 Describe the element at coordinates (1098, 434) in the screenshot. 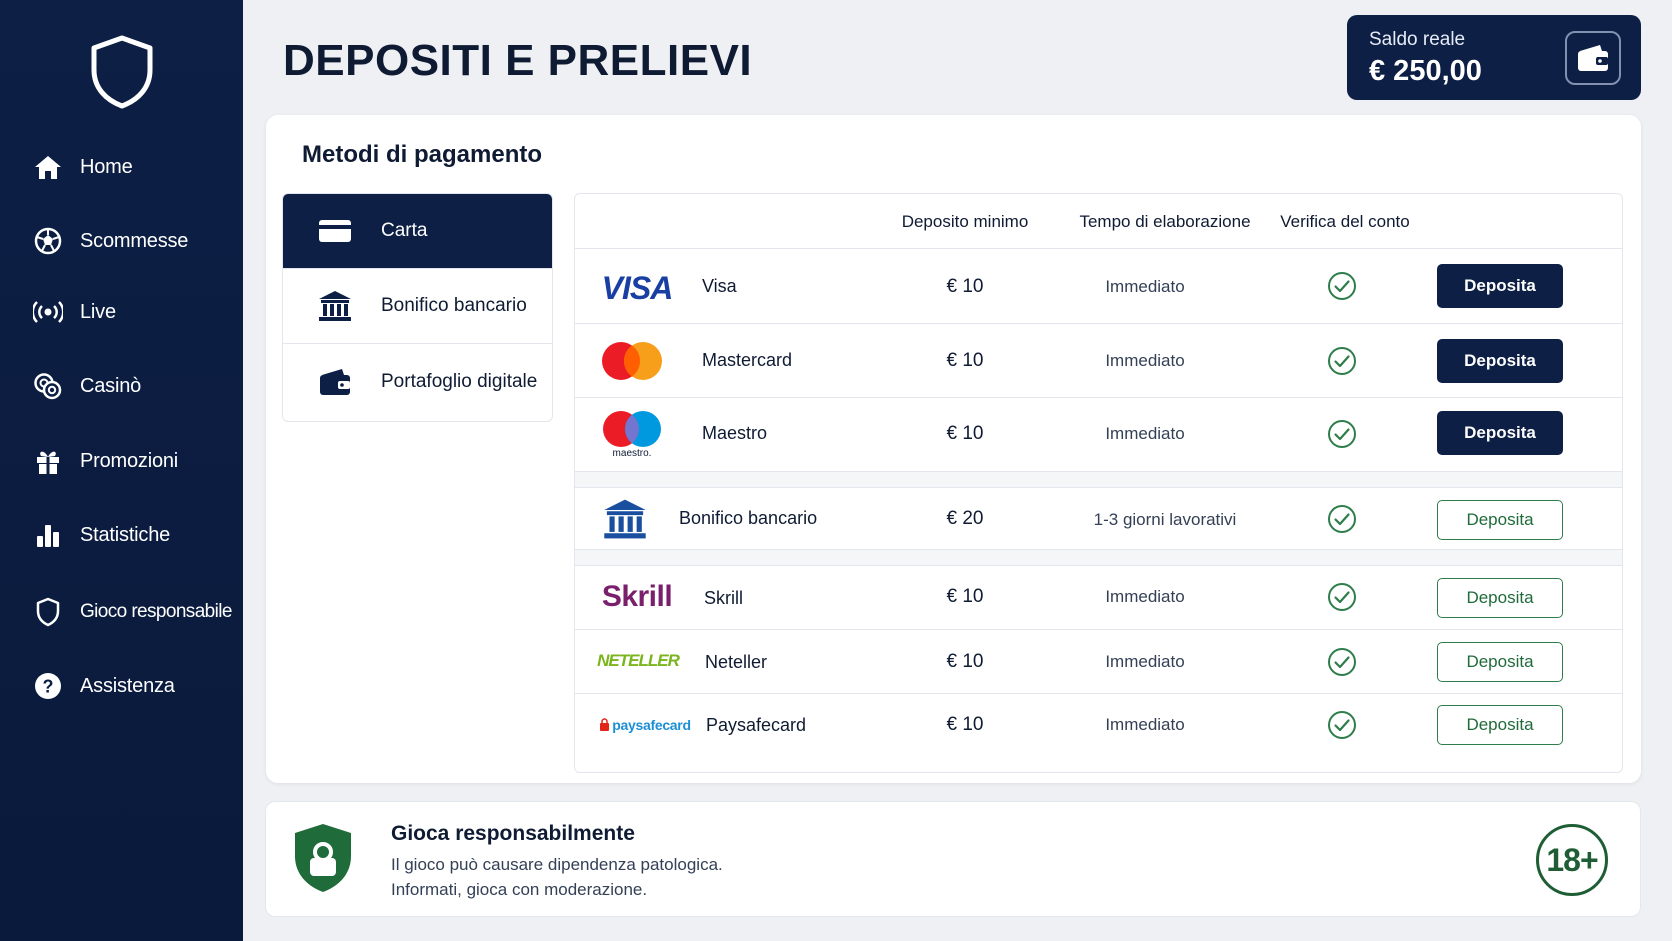

I see `table-row: maestro. Maestro € 10 Immediato Deposita` at that location.